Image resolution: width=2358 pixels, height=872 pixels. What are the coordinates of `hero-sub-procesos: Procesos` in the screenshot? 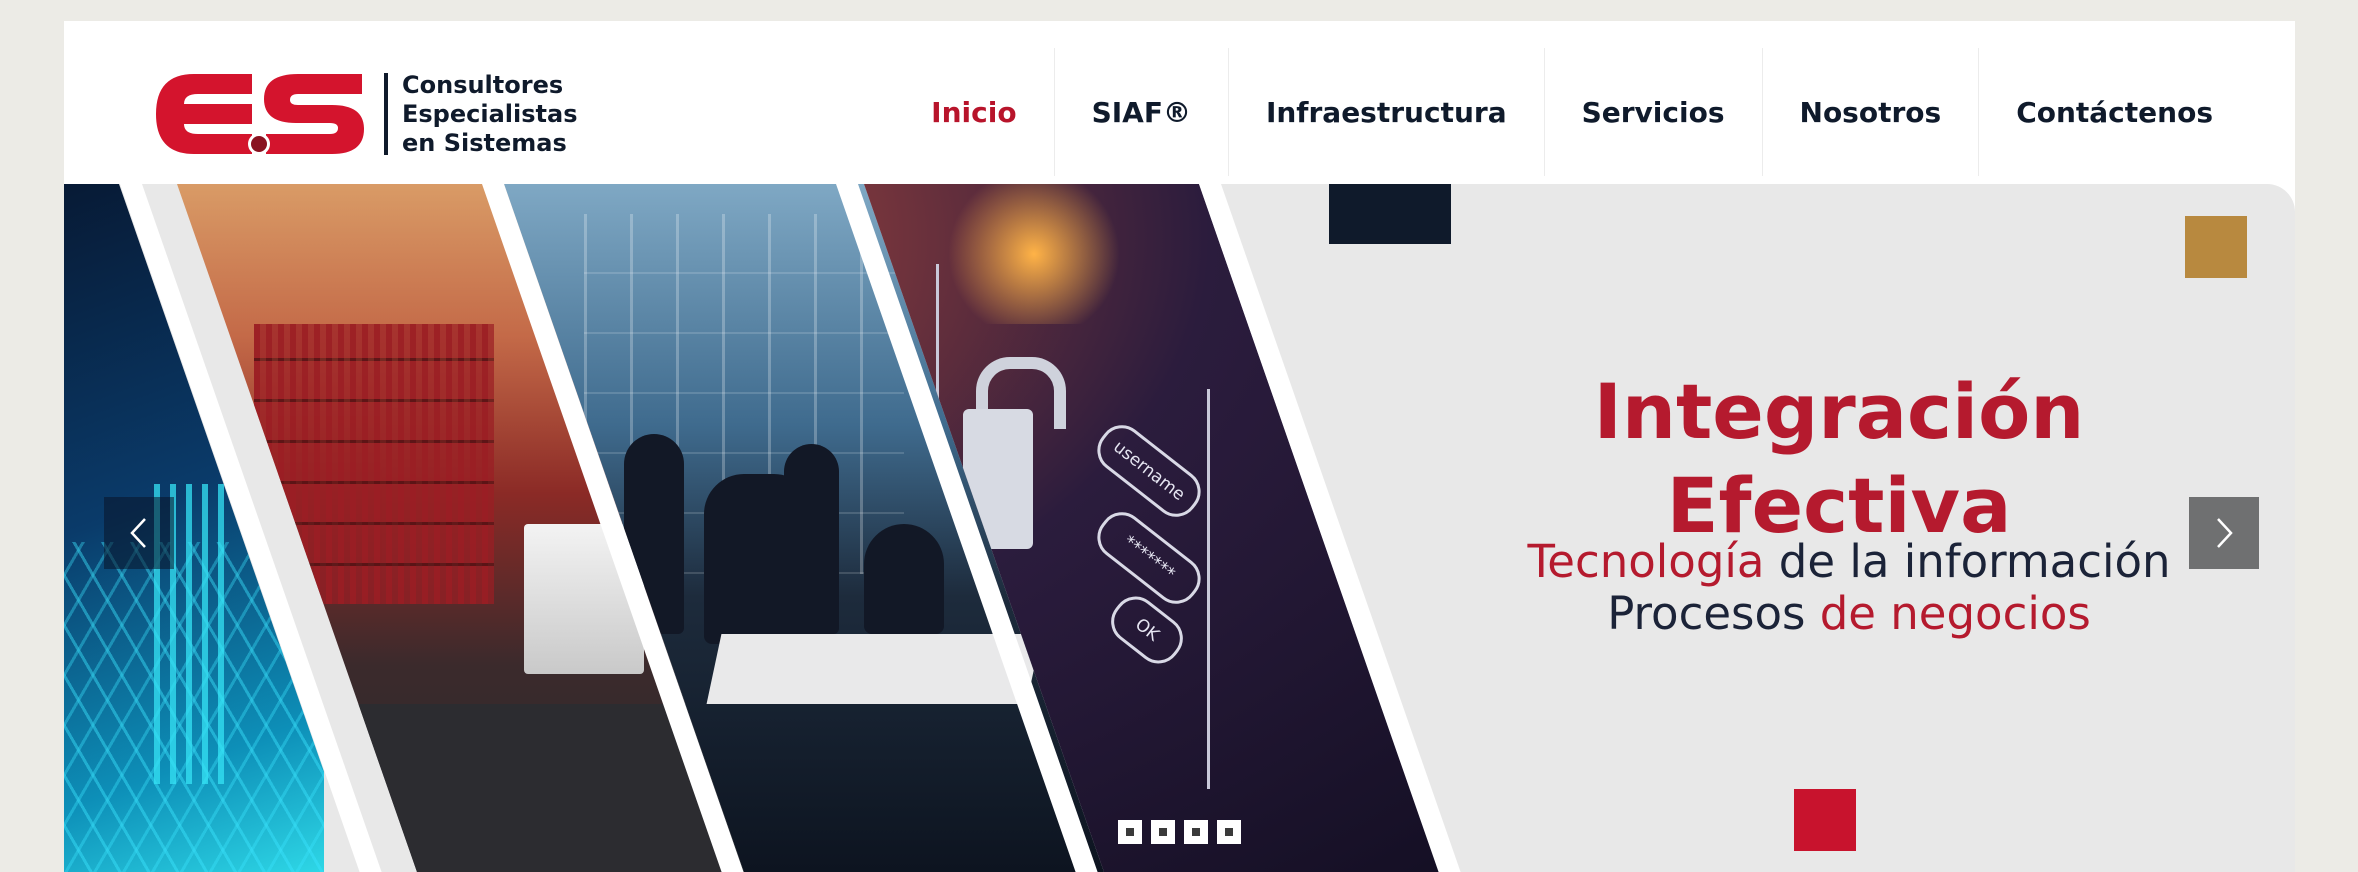 It's located at (1713, 613).